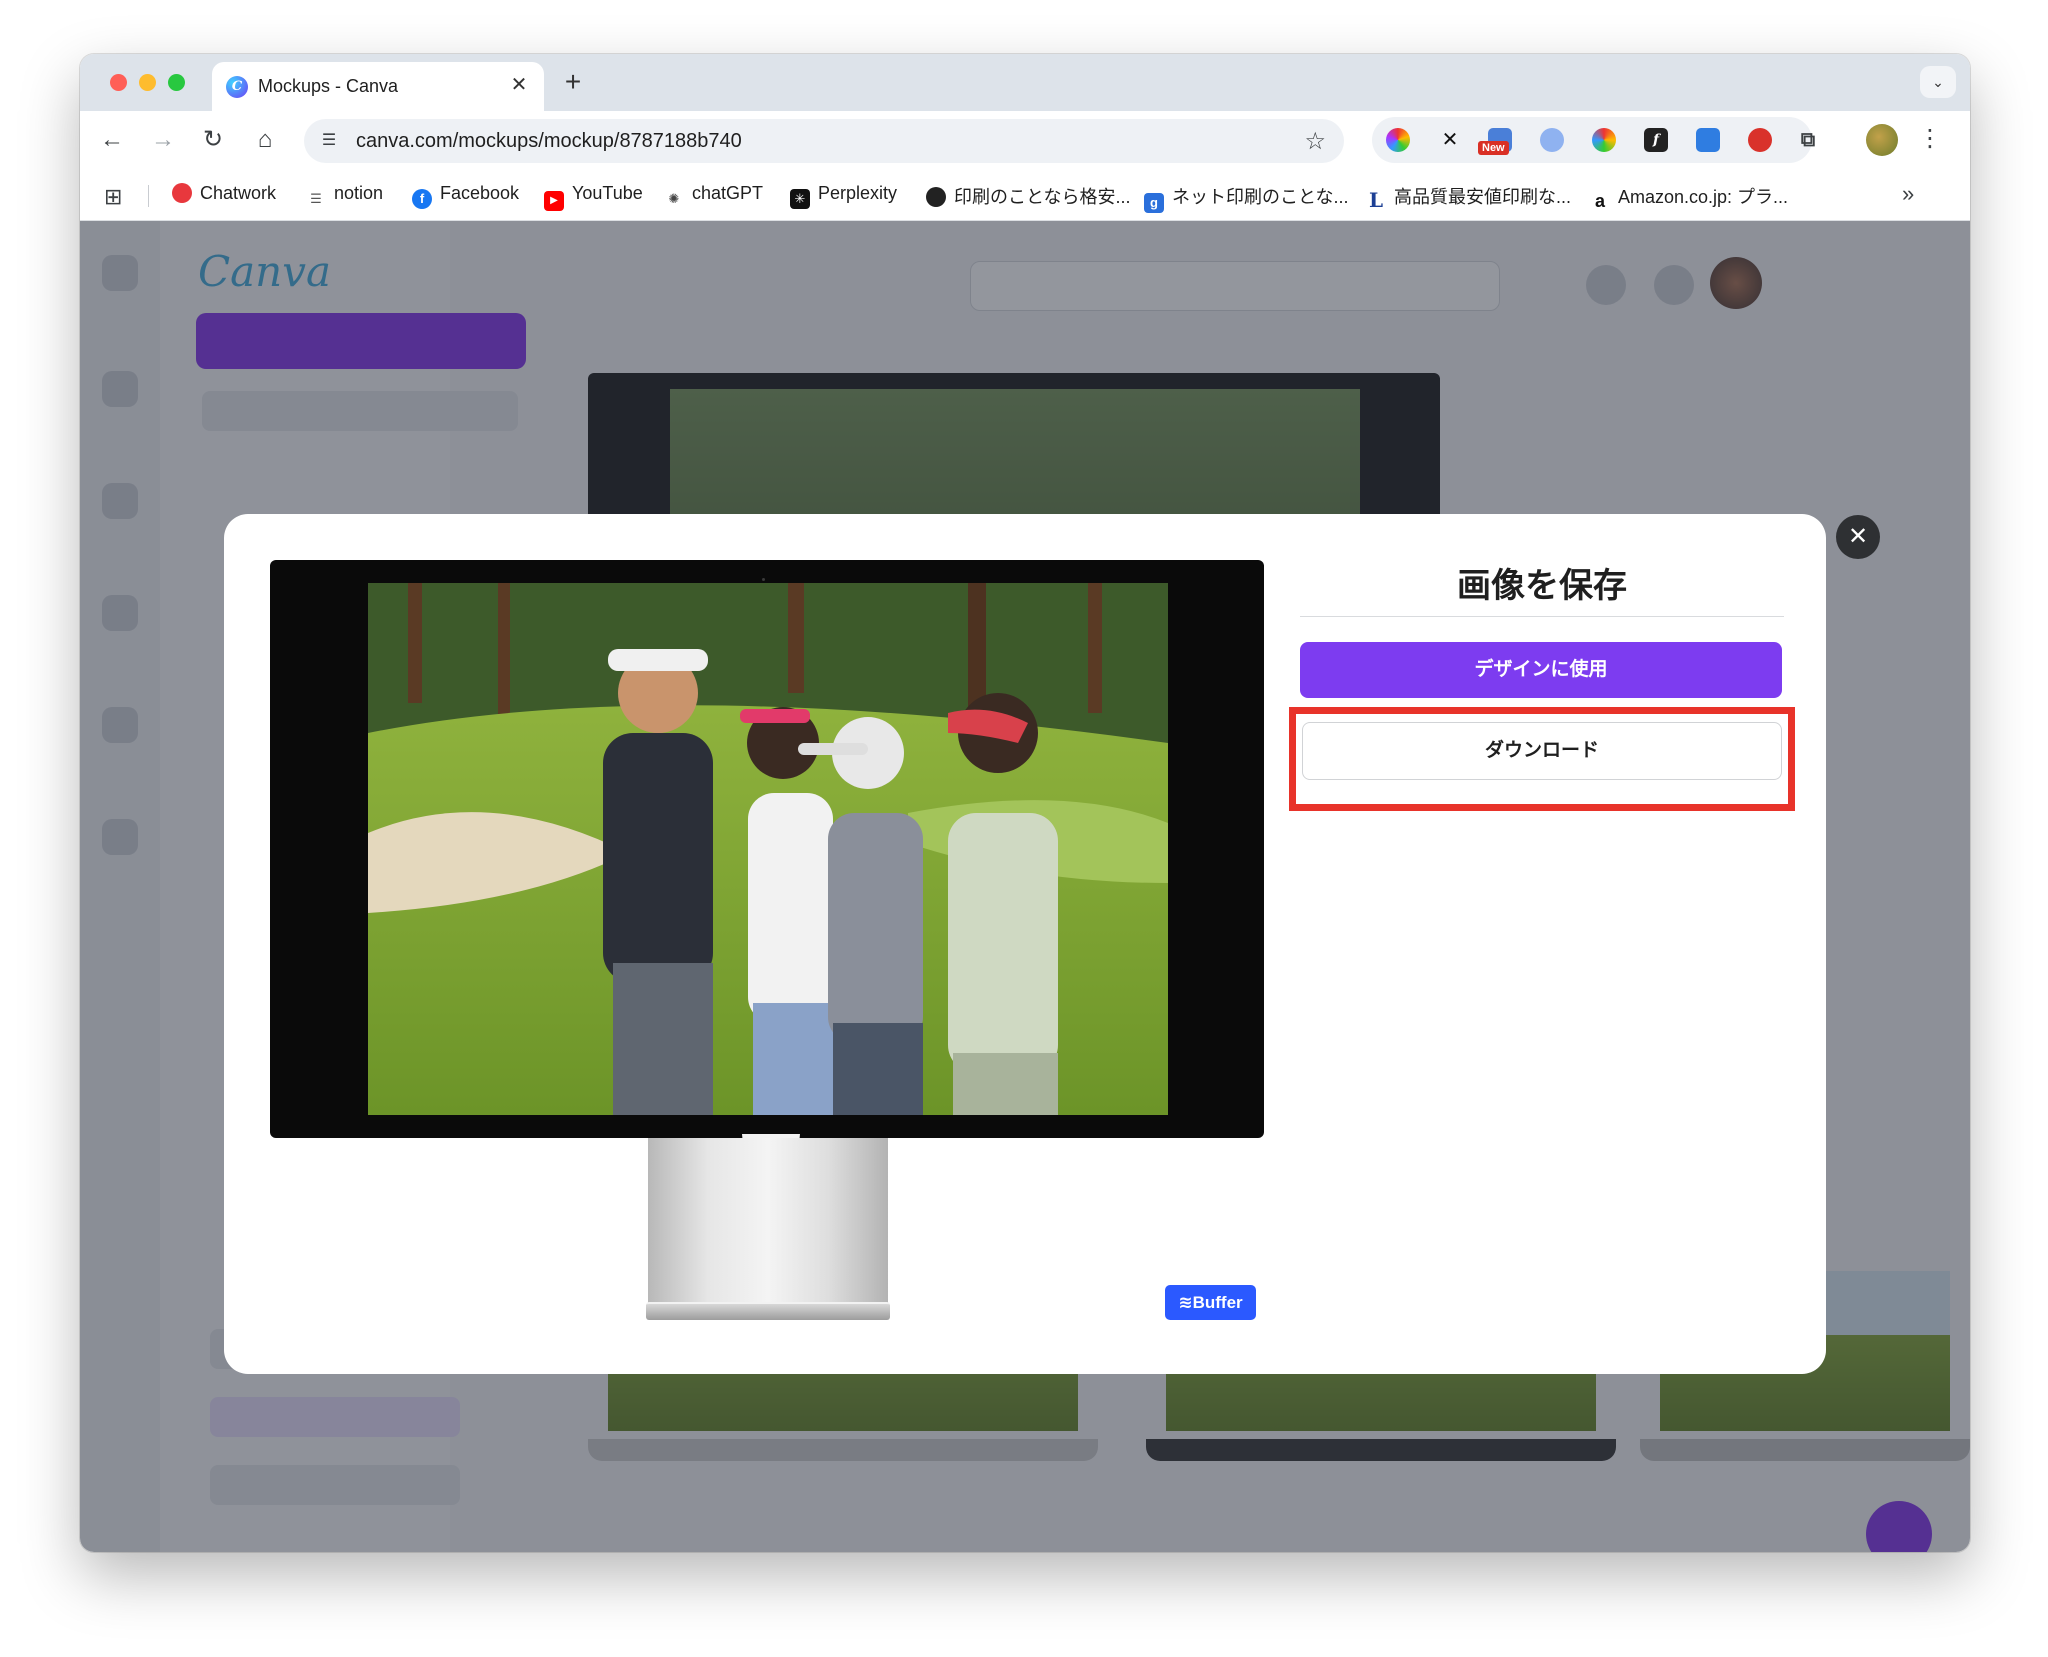  What do you see at coordinates (213, 140) in the screenshot?
I see `reload-icon: ↻` at bounding box center [213, 140].